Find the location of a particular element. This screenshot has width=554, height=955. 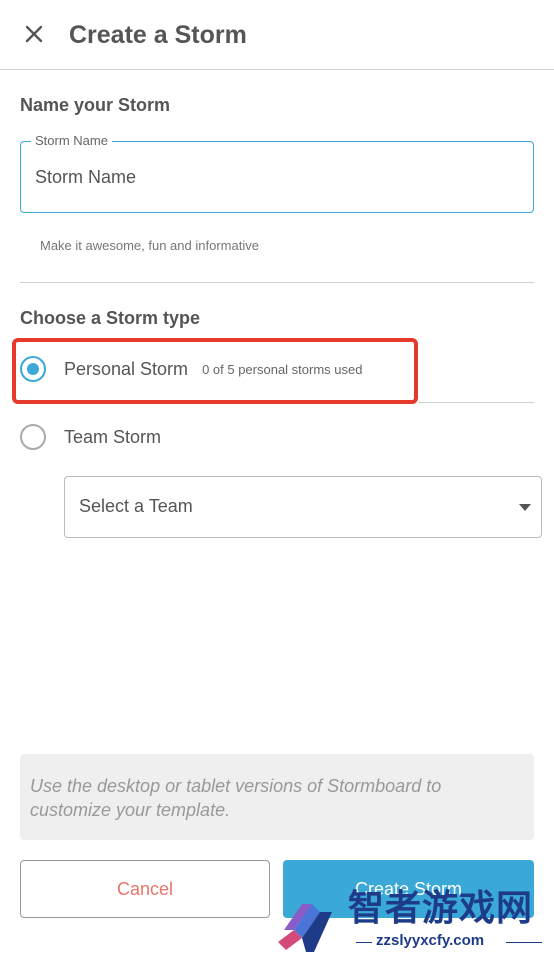

cancel-button: Cancel is located at coordinates (145, 889).